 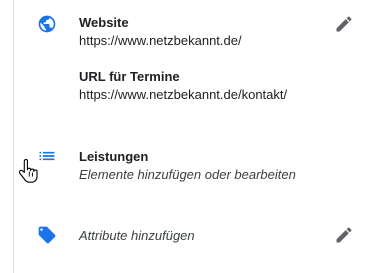 I want to click on list-icon, so click(x=47, y=156).